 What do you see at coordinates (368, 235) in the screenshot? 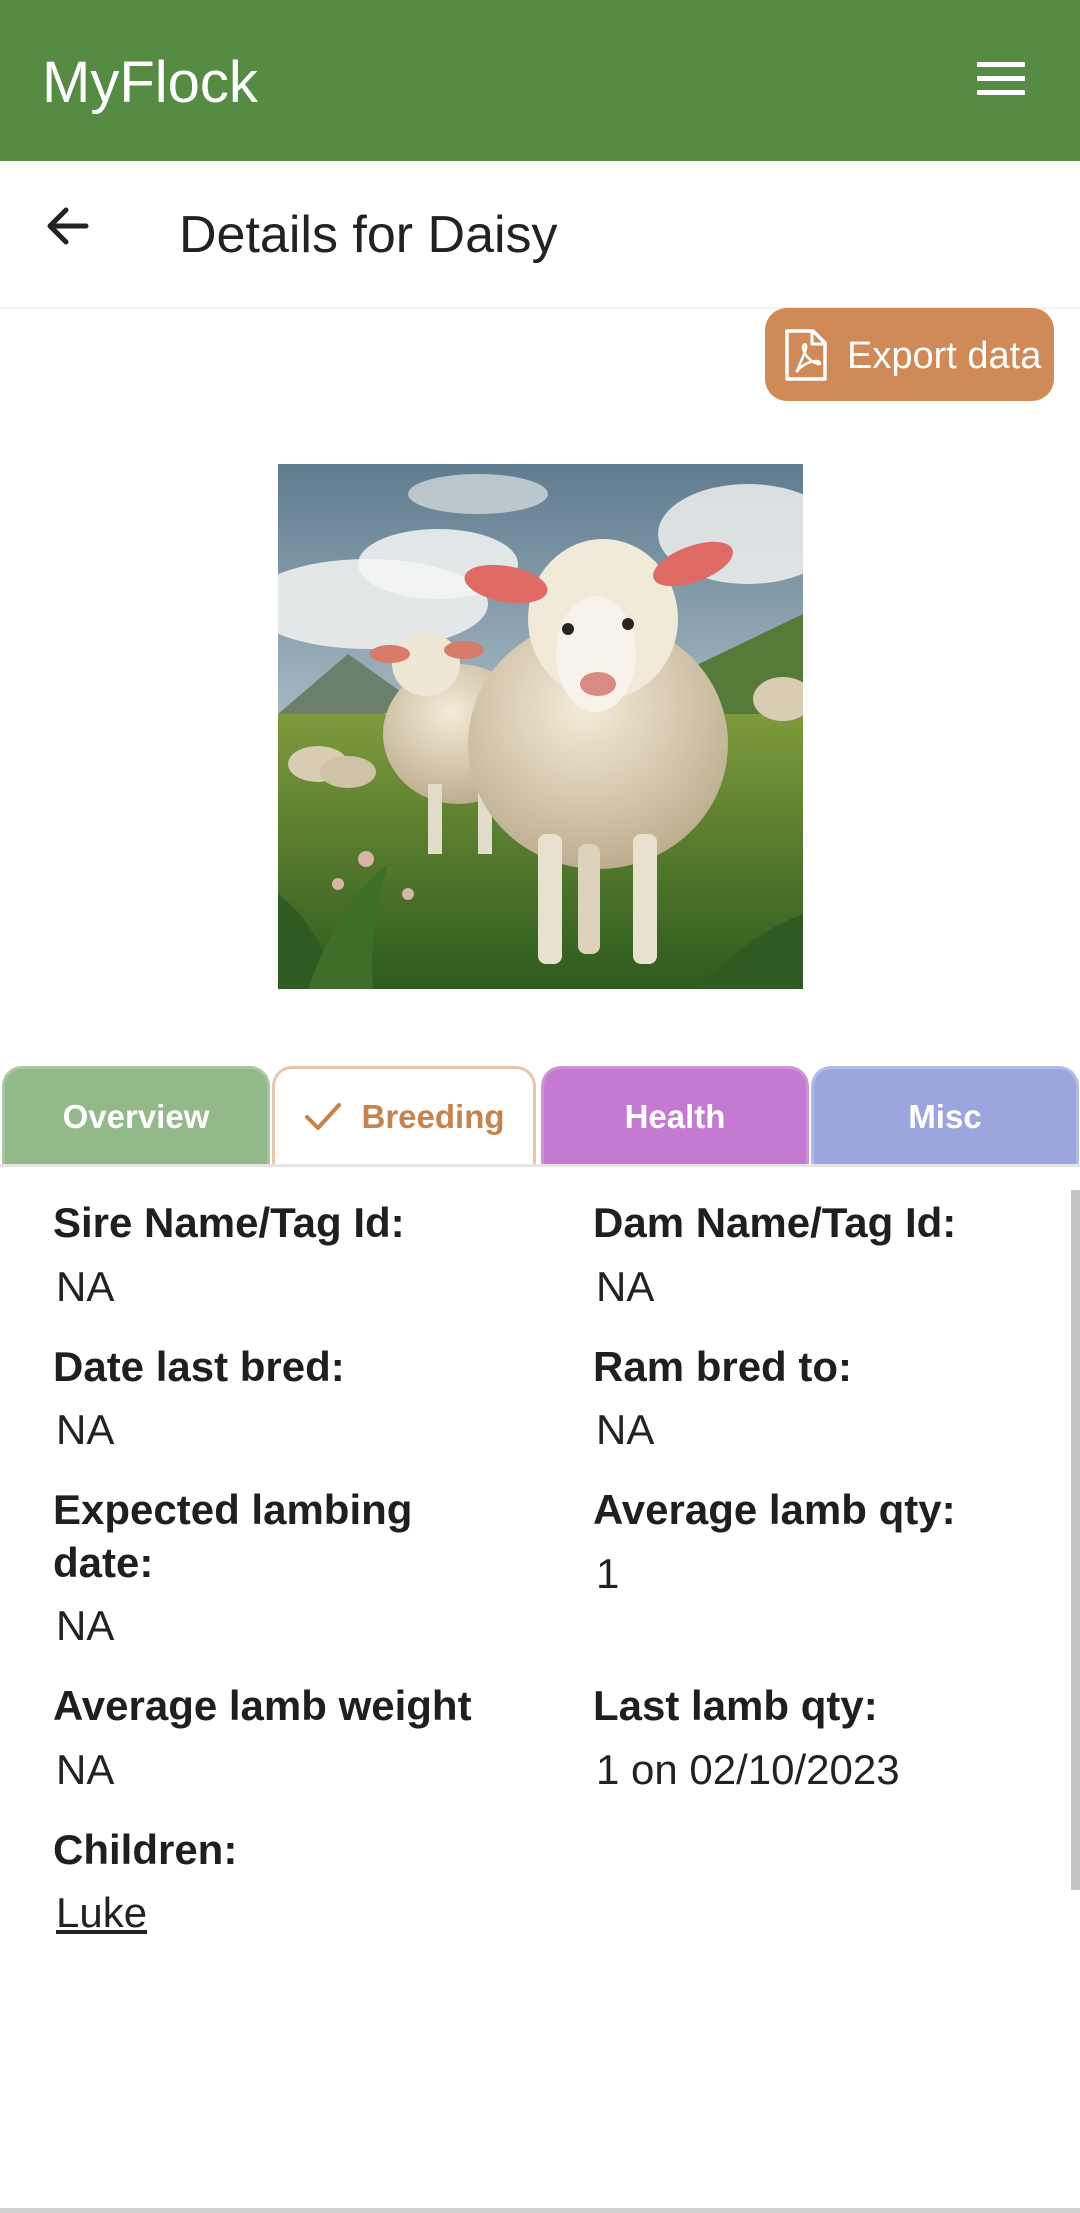
I see `page-title: Details for Daisy` at bounding box center [368, 235].